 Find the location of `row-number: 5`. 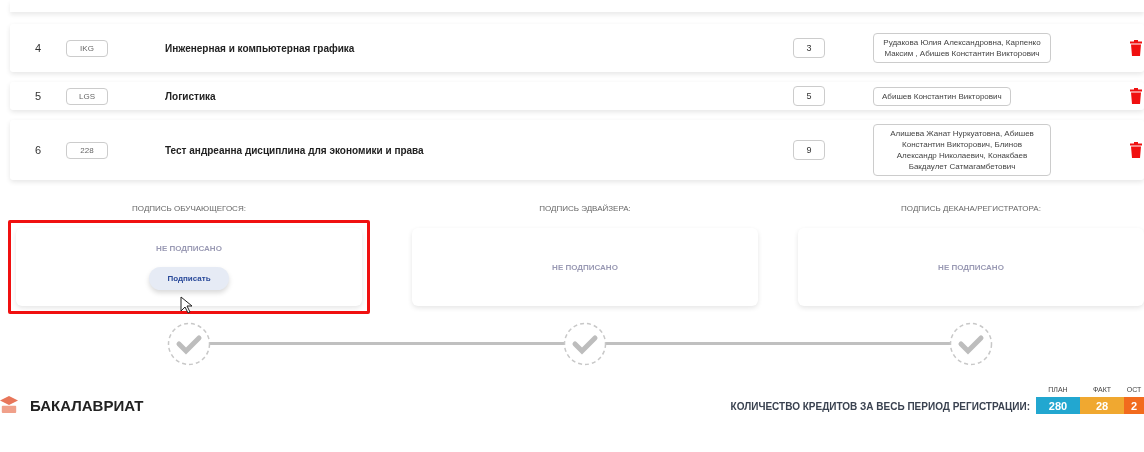

row-number: 5 is located at coordinates (38, 96).